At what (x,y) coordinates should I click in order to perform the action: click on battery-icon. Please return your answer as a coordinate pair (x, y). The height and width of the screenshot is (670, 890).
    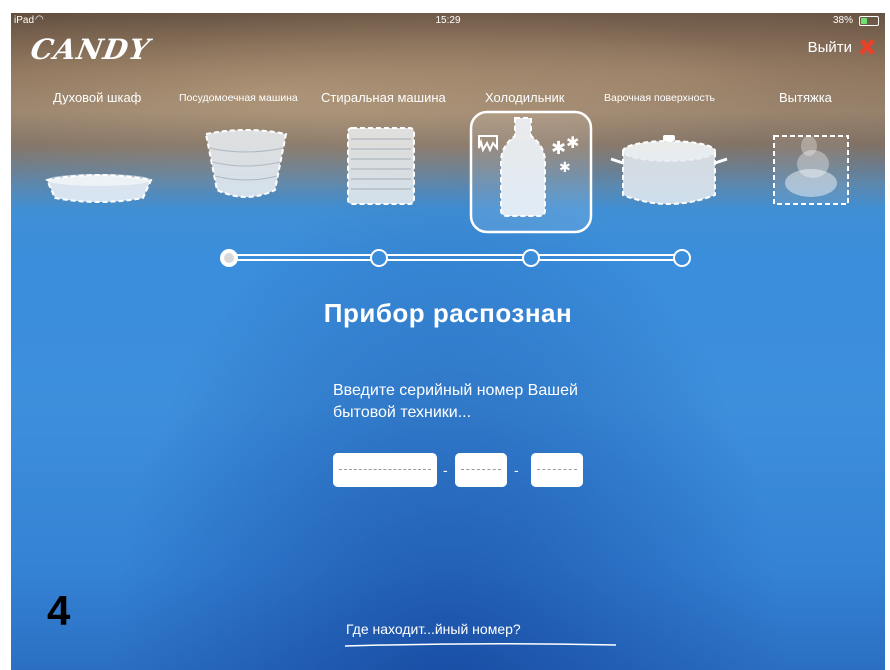
    Looking at the image, I should click on (869, 21).